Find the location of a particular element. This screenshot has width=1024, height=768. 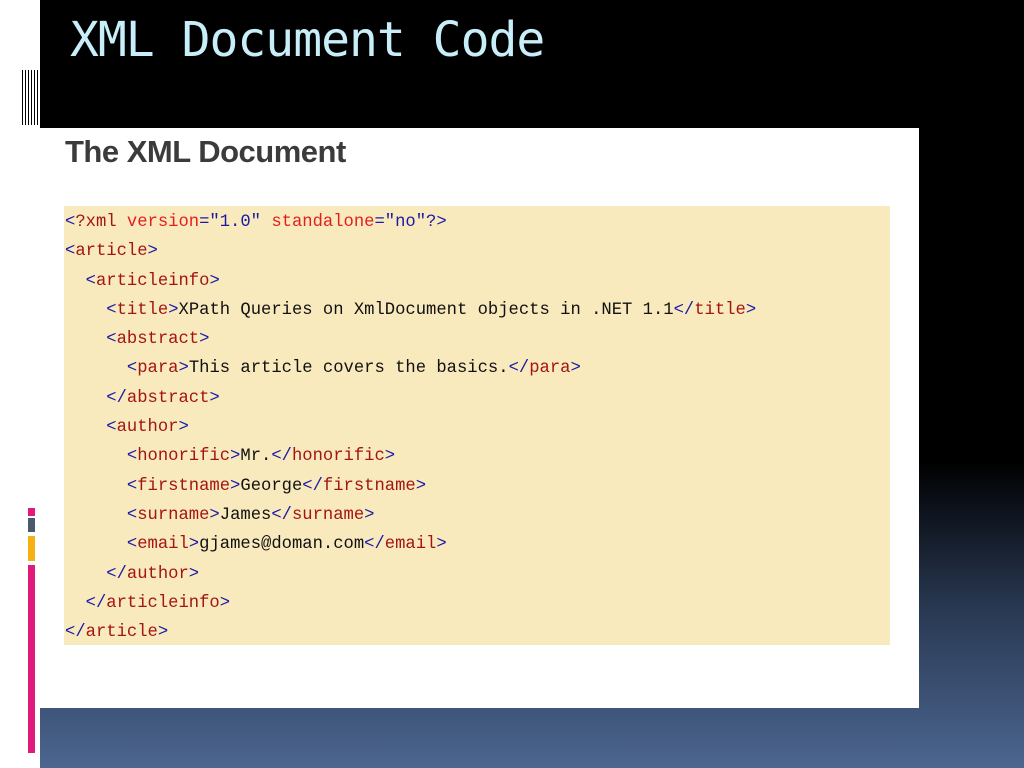

code-line: <article> is located at coordinates (477, 251).